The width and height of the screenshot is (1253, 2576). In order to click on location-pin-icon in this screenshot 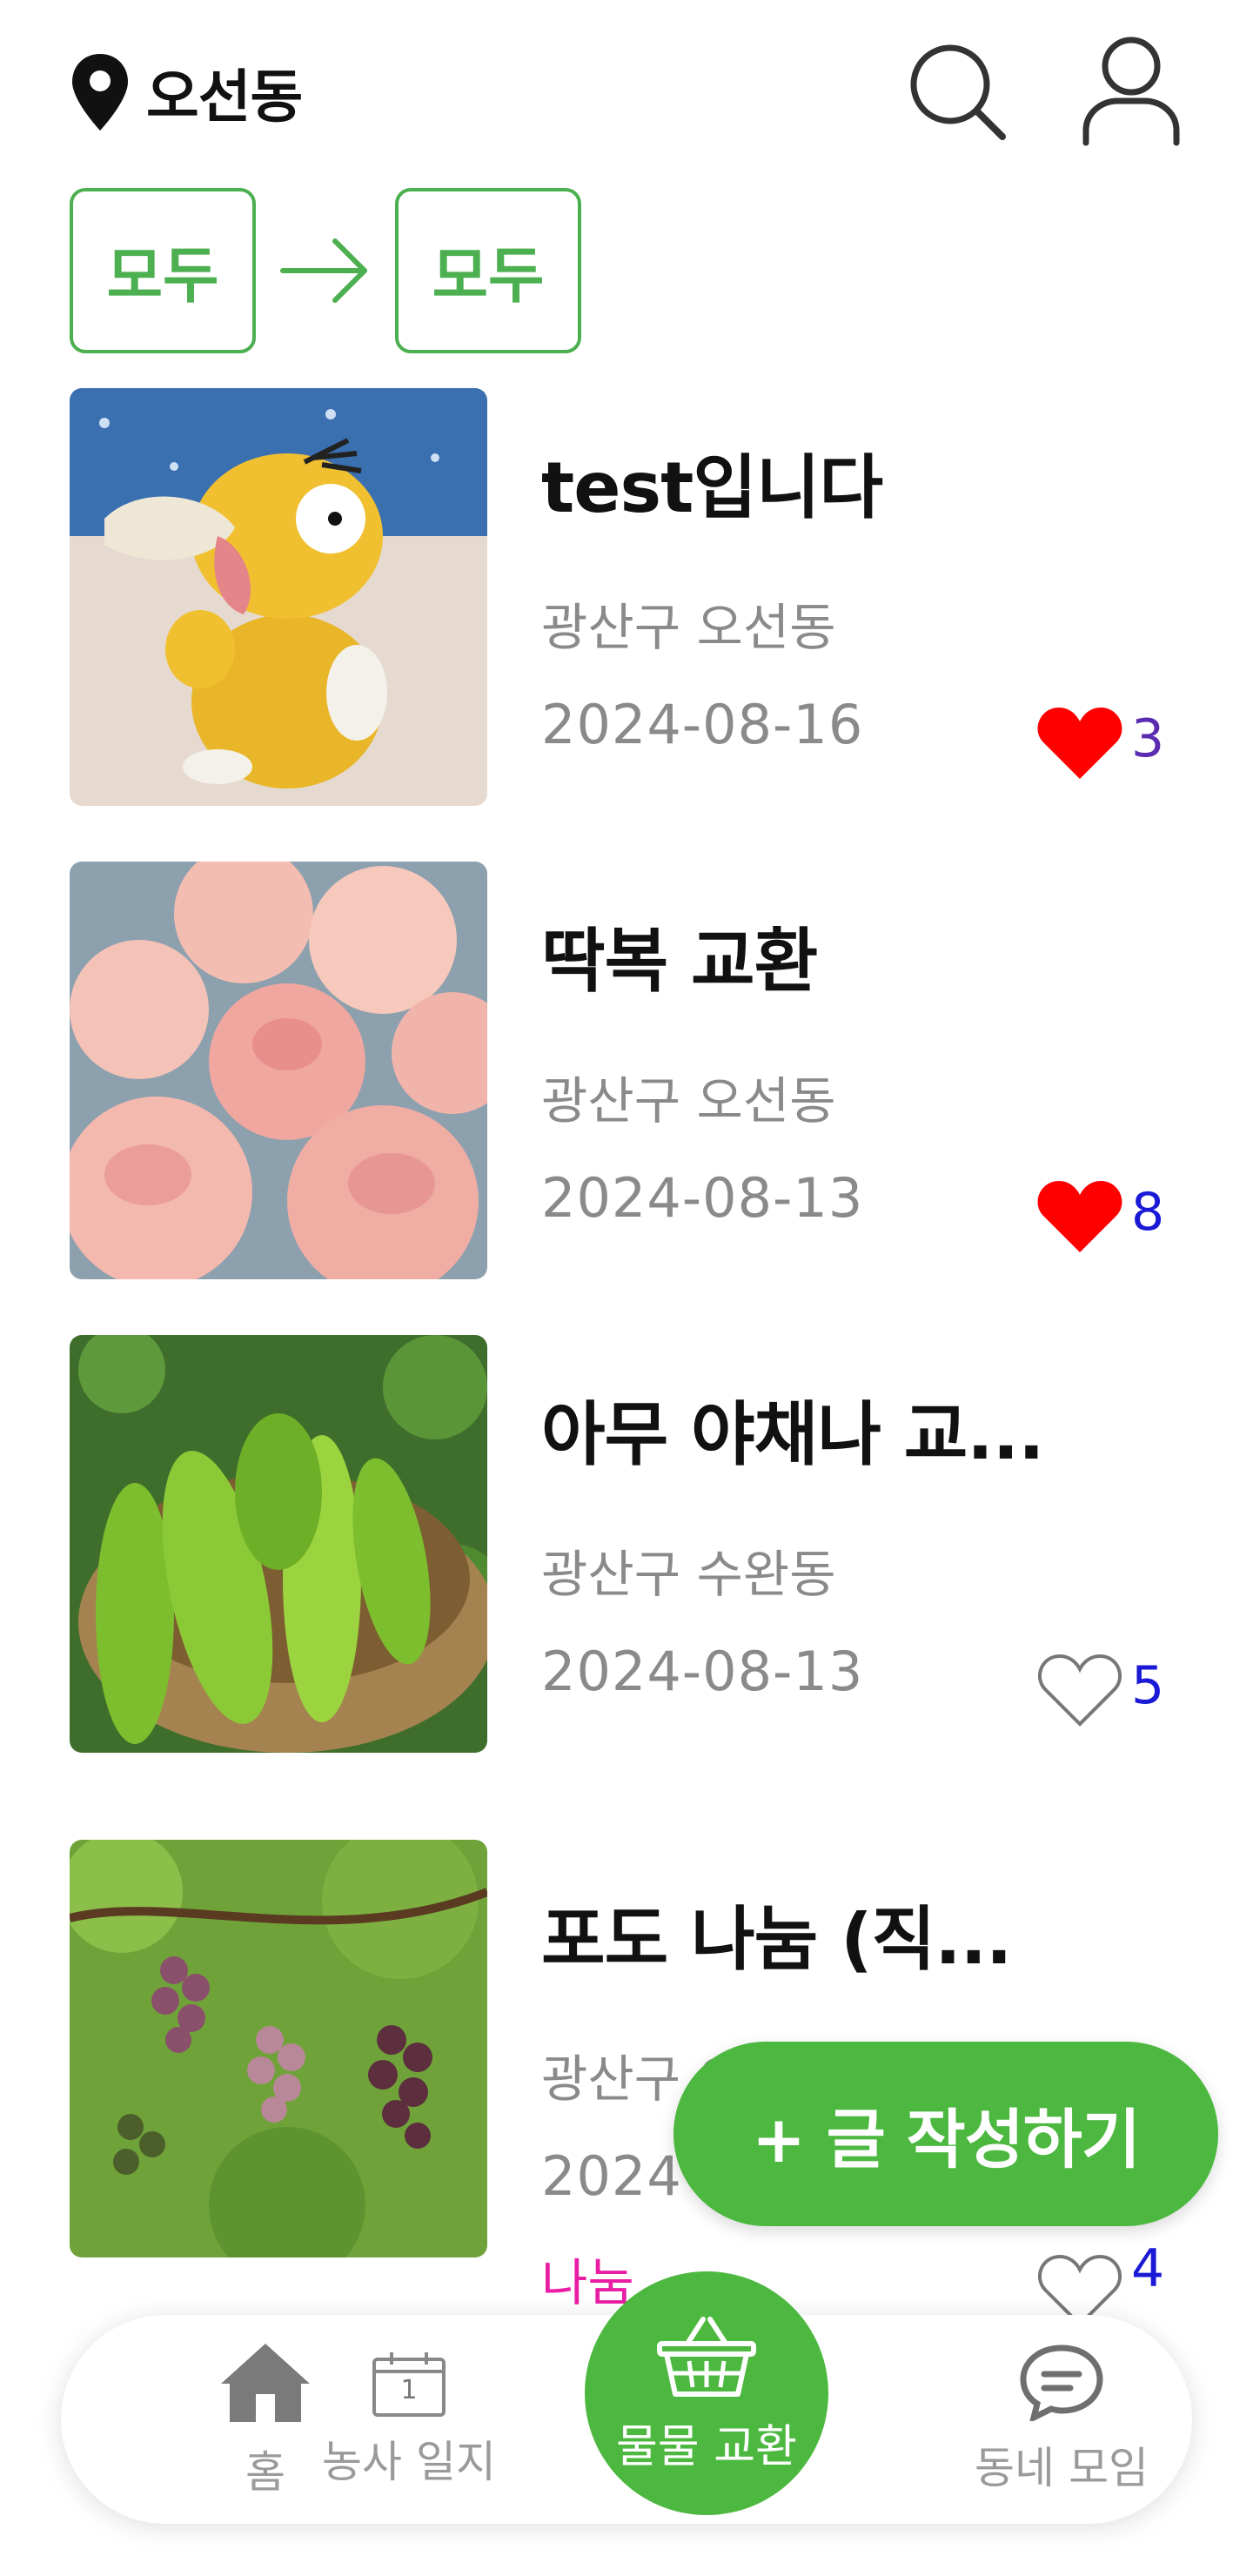, I will do `click(100, 92)`.